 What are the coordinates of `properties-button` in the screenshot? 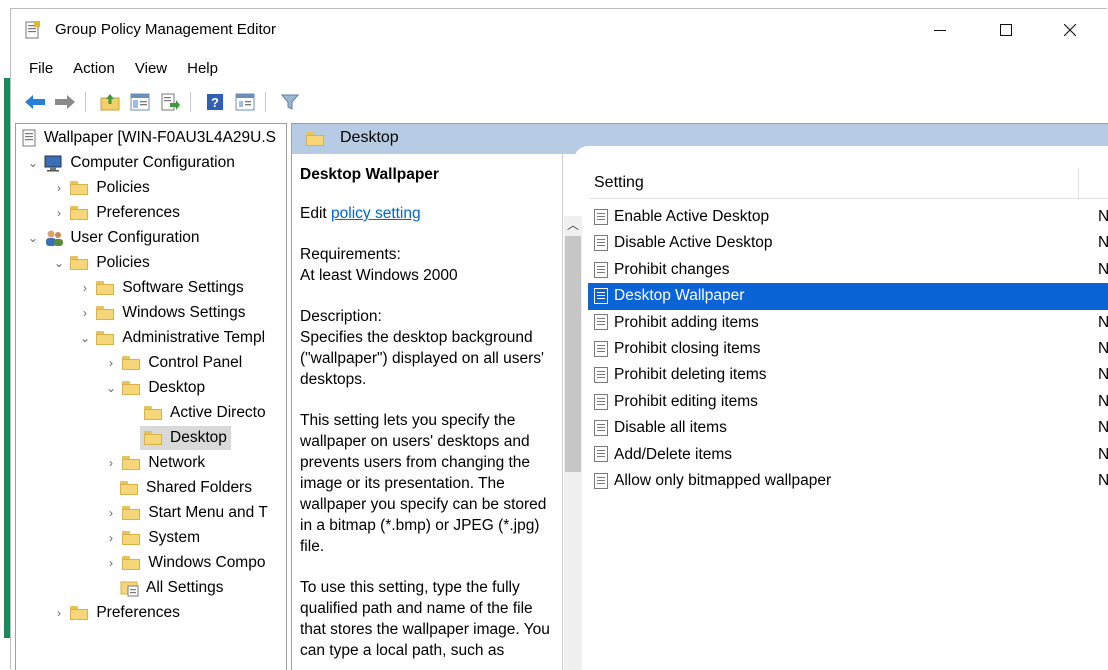 It's located at (245, 102).